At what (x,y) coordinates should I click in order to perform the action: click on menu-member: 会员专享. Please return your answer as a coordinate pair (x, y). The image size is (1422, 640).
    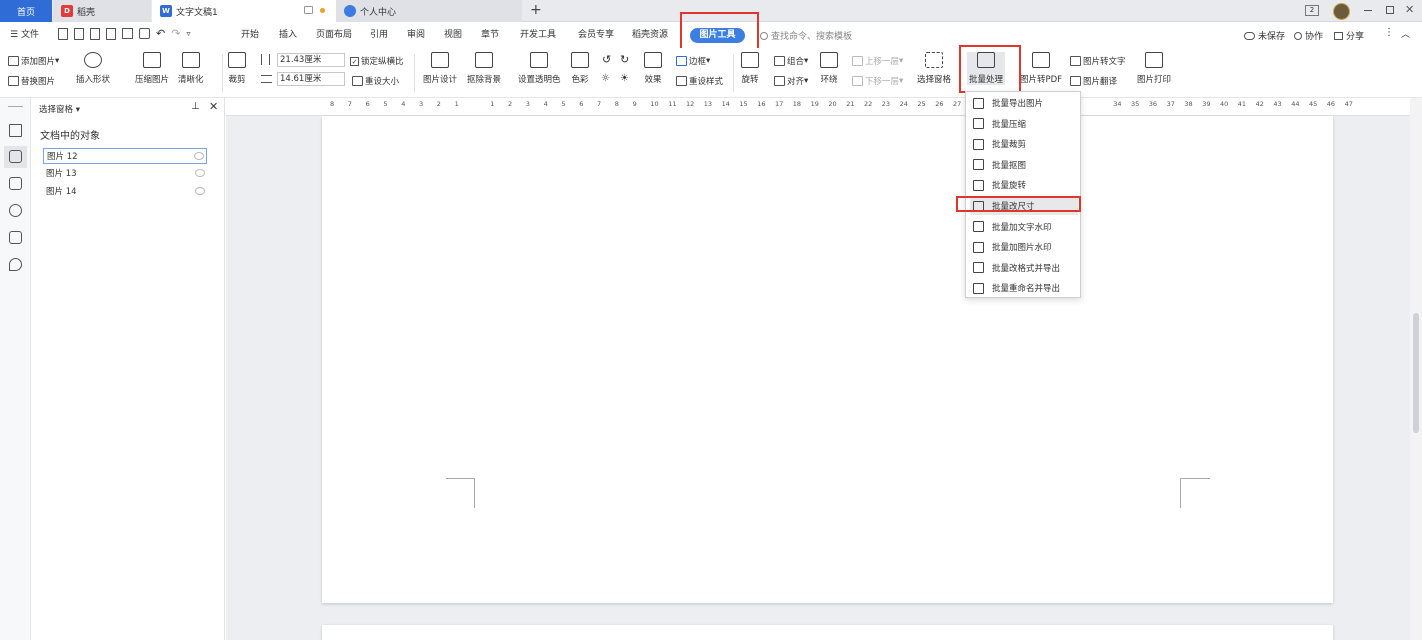
    Looking at the image, I should click on (596, 35).